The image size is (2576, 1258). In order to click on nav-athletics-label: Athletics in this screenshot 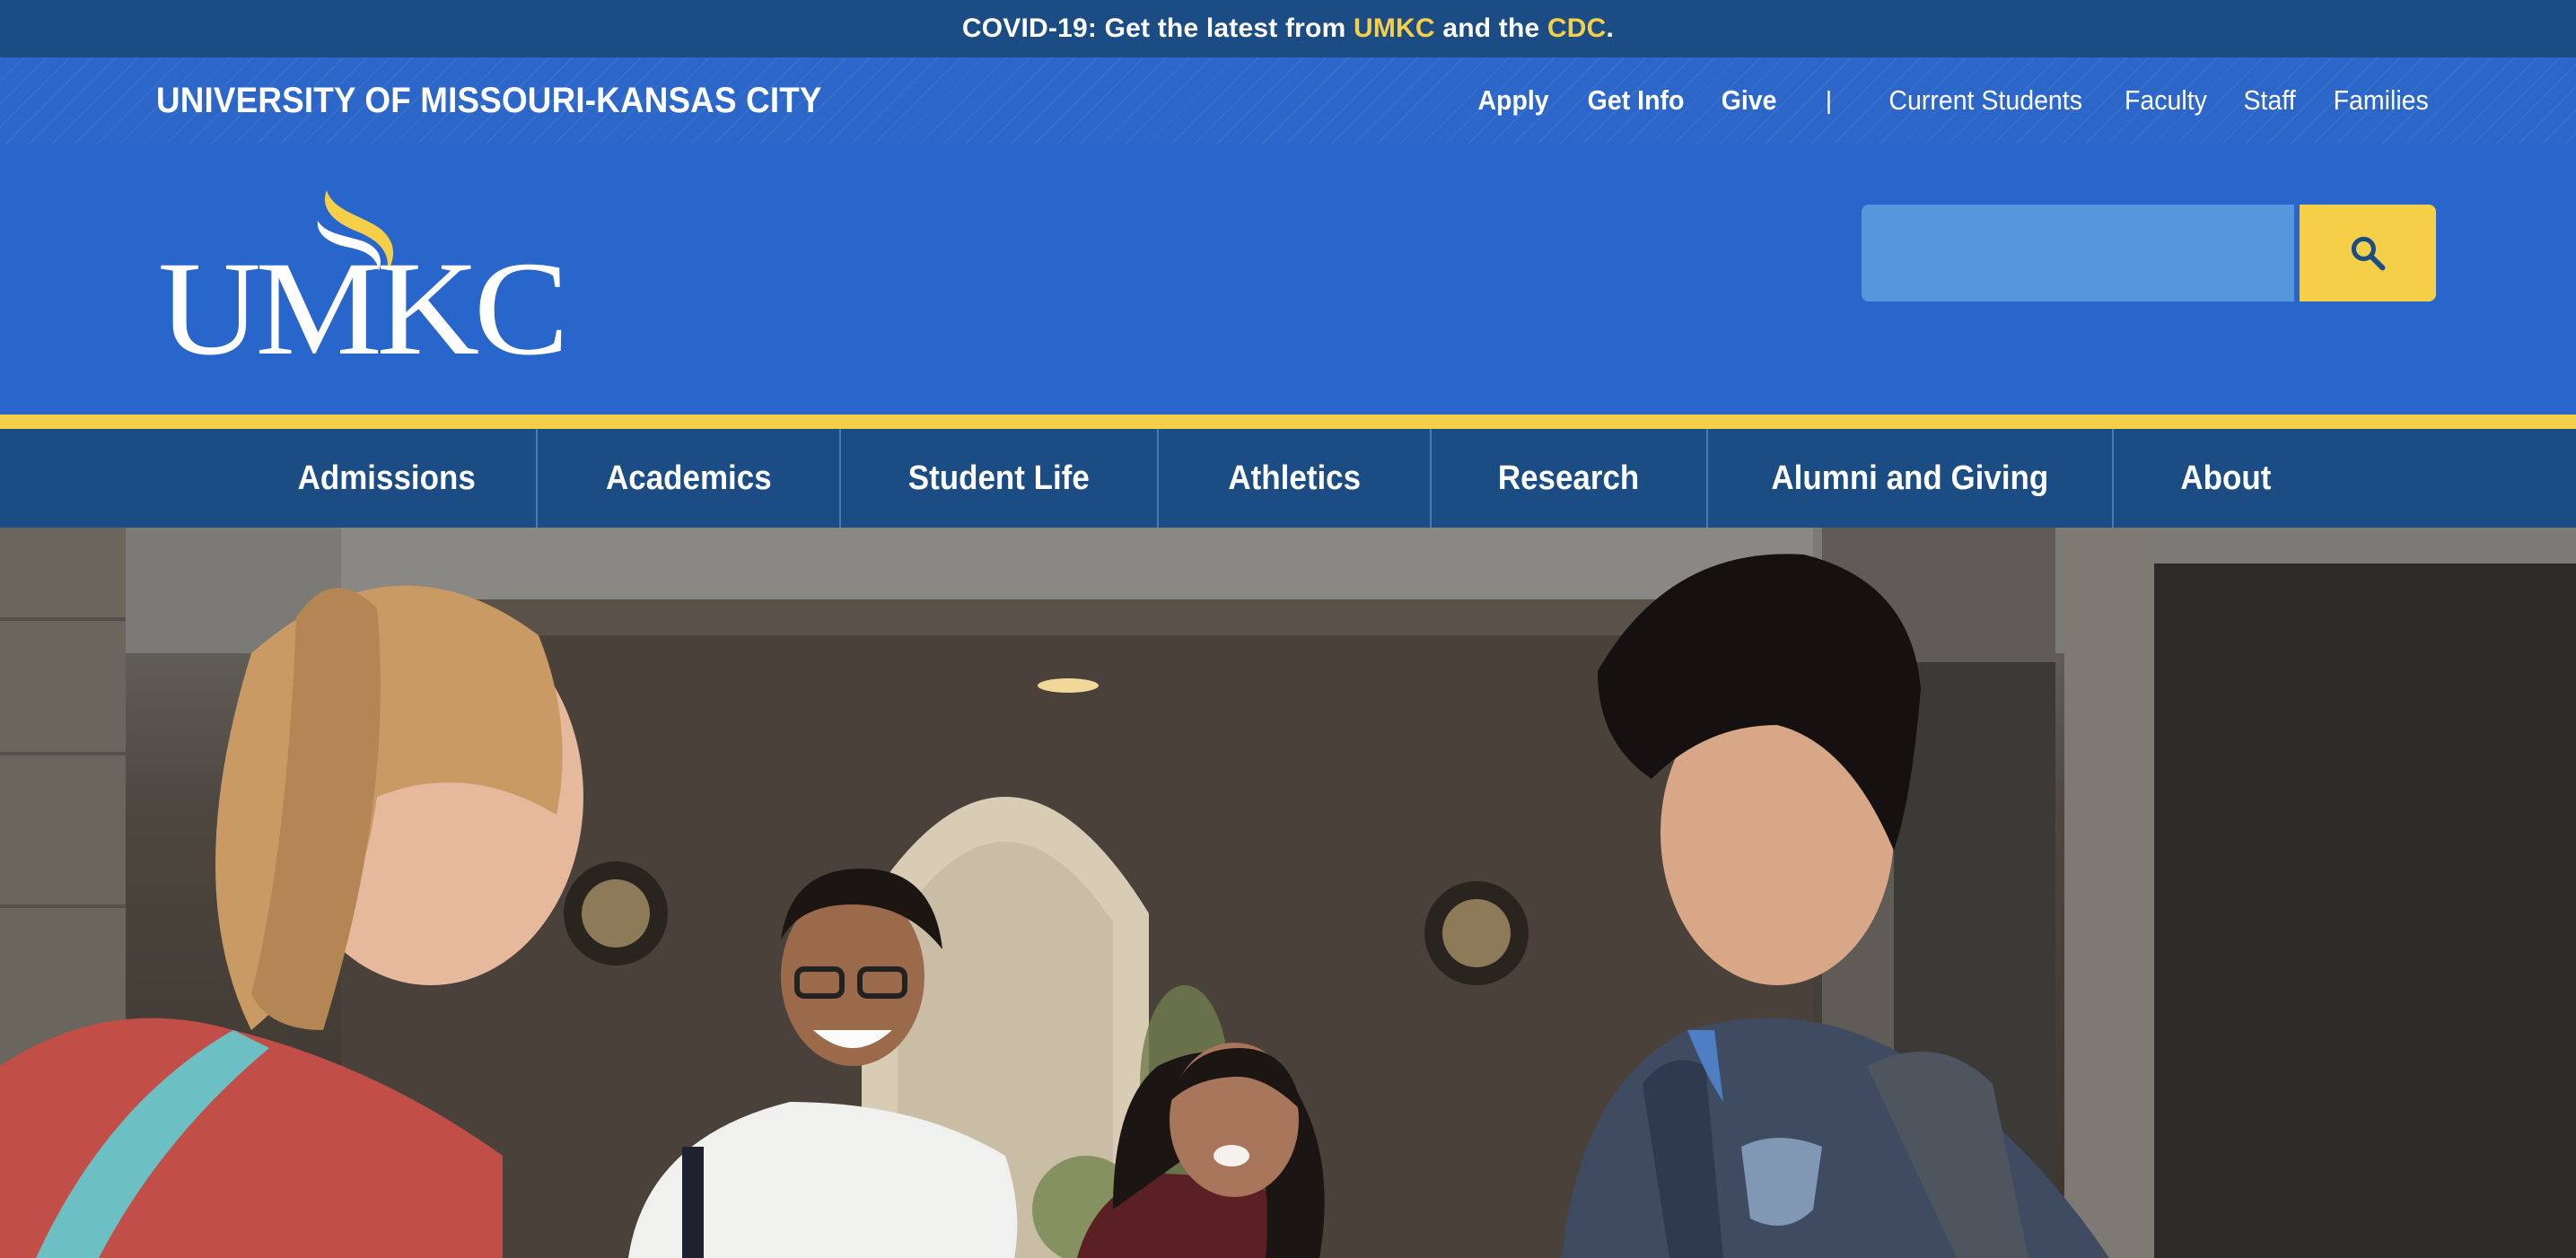, I will do `click(1294, 478)`.